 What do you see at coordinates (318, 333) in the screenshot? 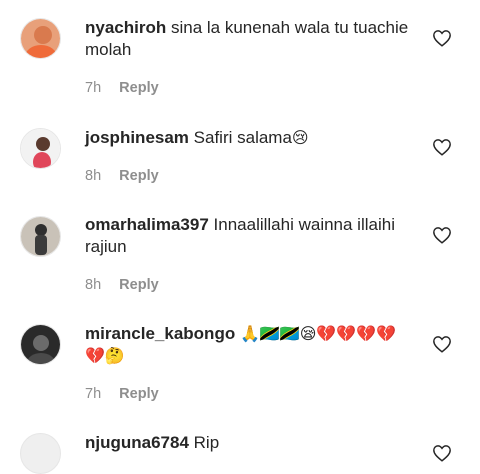
I see `comment-text: 🙏🇹🇿🇹🇿😪💔💔💔💔` at bounding box center [318, 333].